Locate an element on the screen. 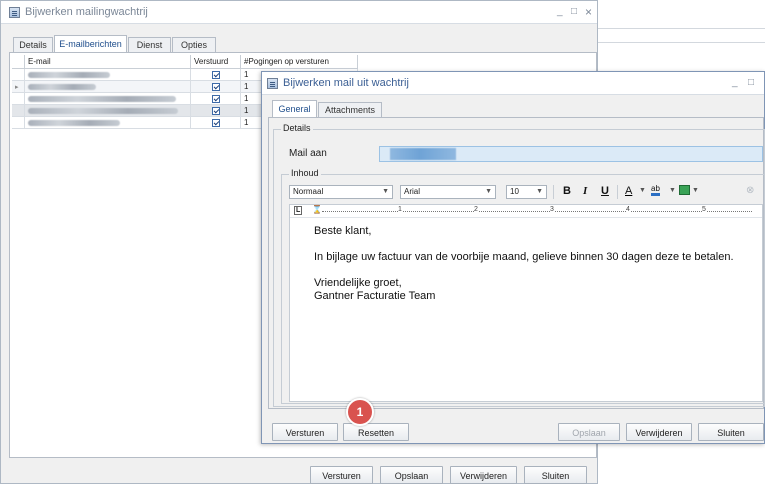  mailing-queue-titlebar: Bijwerken mailingwachtrij _ □ × is located at coordinates (299, 12).